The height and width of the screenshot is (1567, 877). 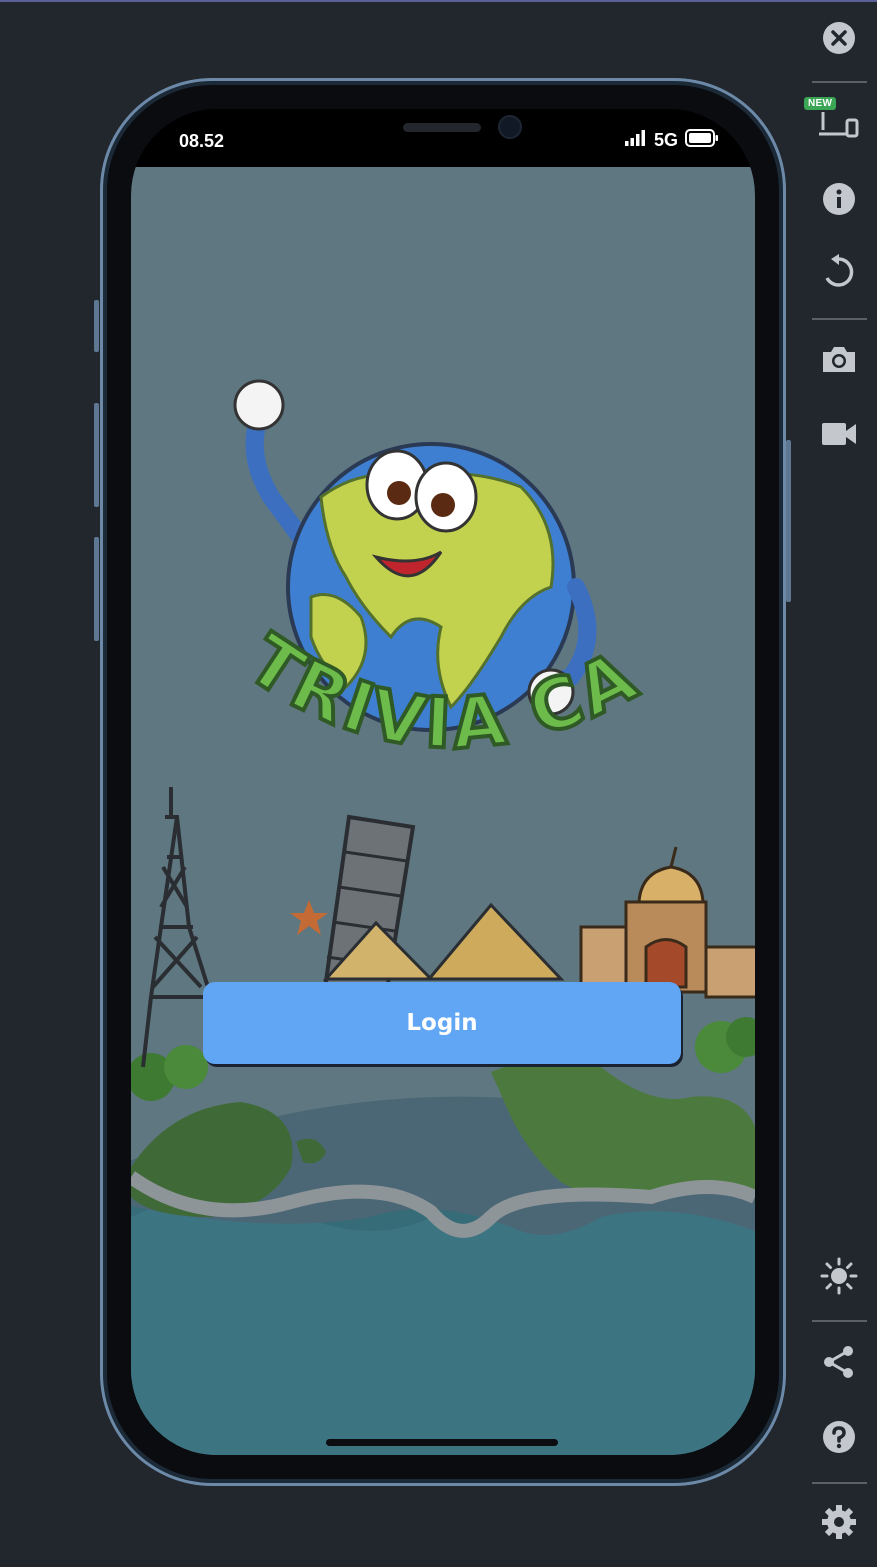 I want to click on settings-button, so click(x=839, y=1524).